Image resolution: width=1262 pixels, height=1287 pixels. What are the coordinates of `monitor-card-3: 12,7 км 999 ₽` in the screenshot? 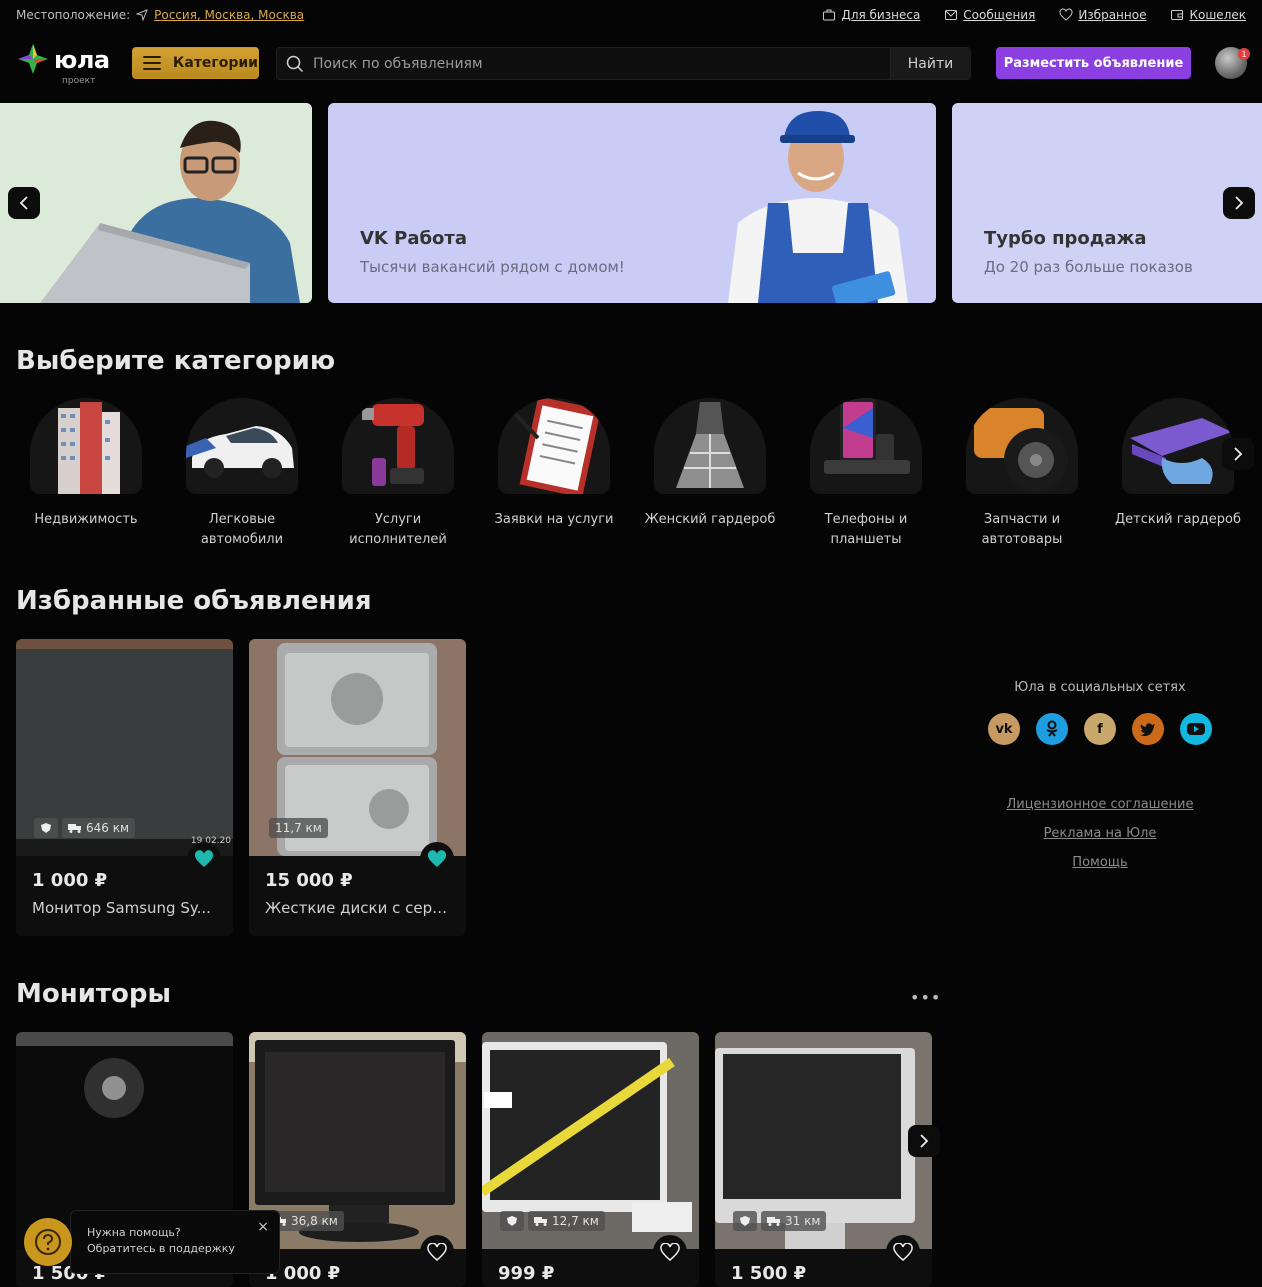 It's located at (590, 1159).